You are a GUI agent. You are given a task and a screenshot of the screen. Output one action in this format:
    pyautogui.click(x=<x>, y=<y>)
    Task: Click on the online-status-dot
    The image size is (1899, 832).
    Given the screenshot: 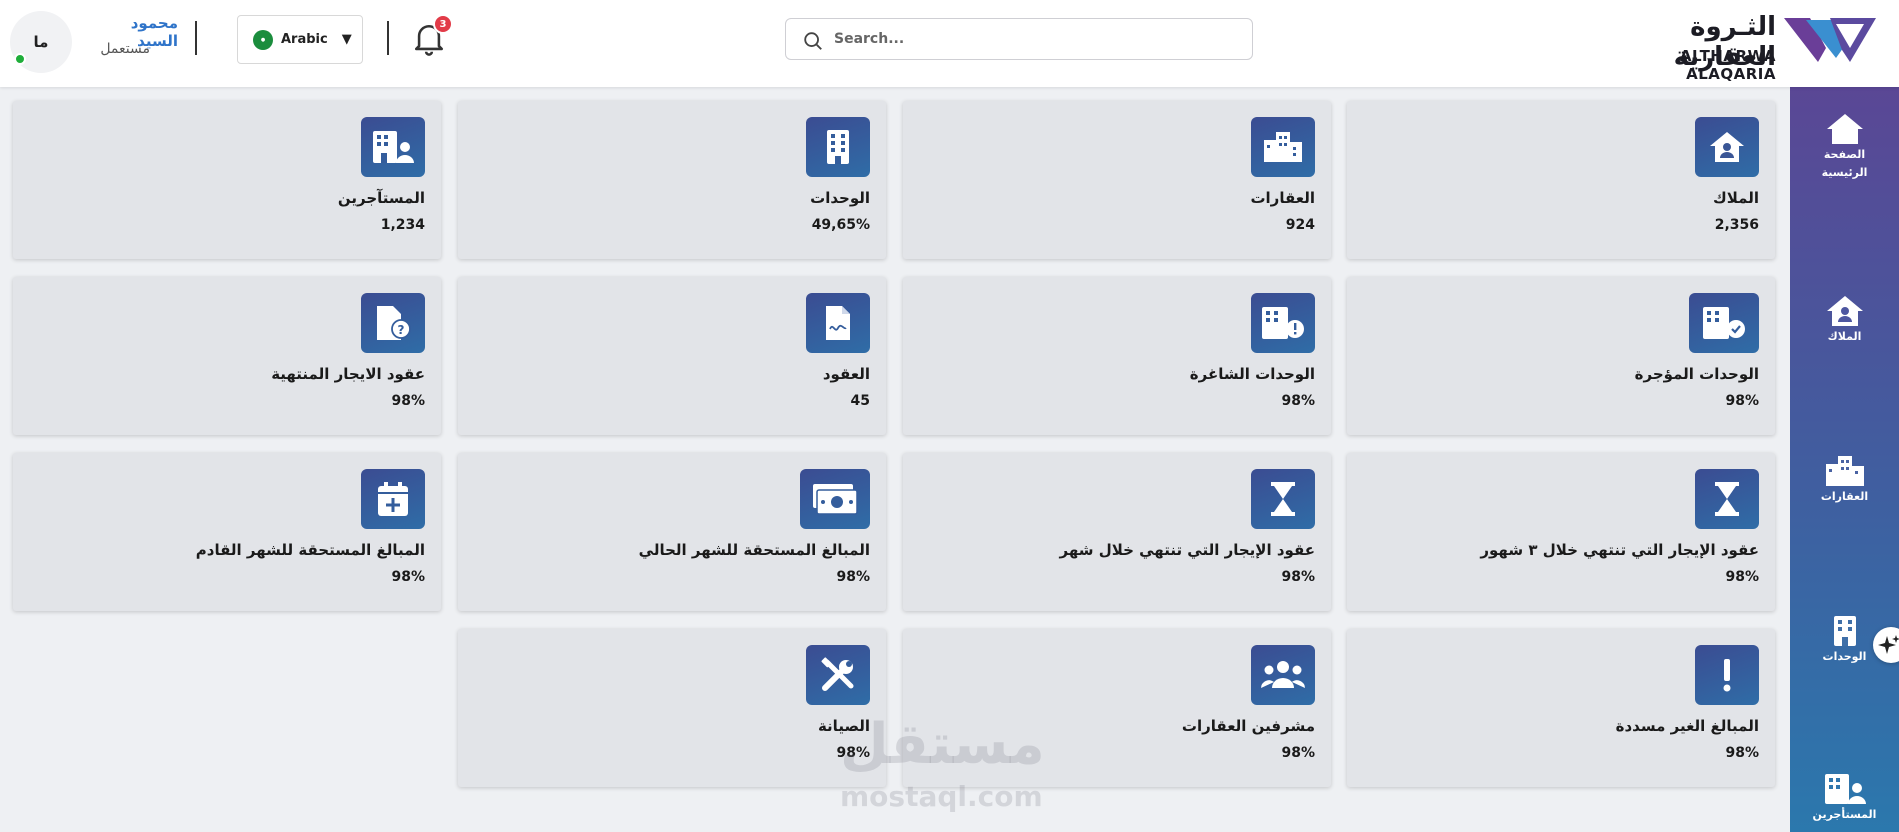 What is the action you would take?
    pyautogui.click(x=20, y=59)
    